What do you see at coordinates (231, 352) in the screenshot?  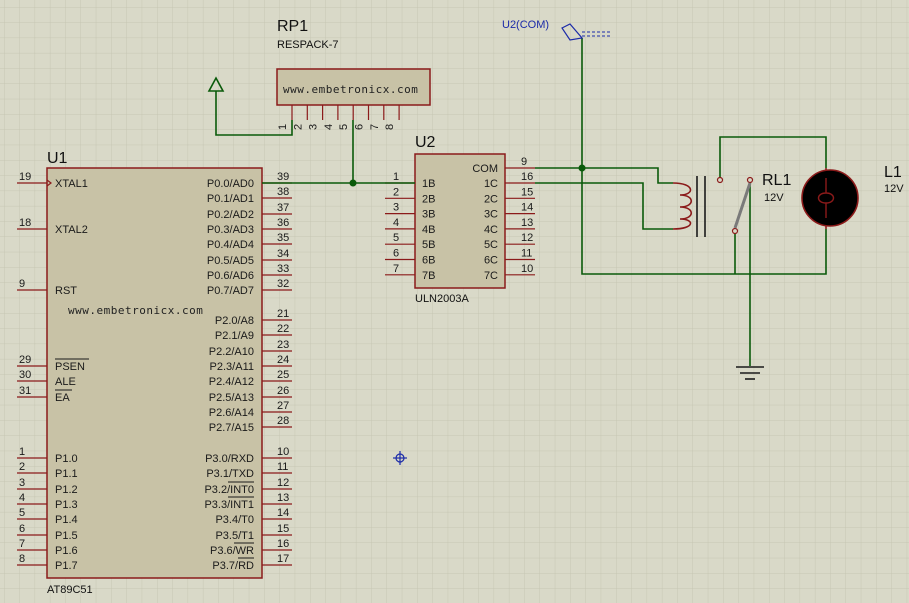 I see `u1-pin-label: P2.2/A10` at bounding box center [231, 352].